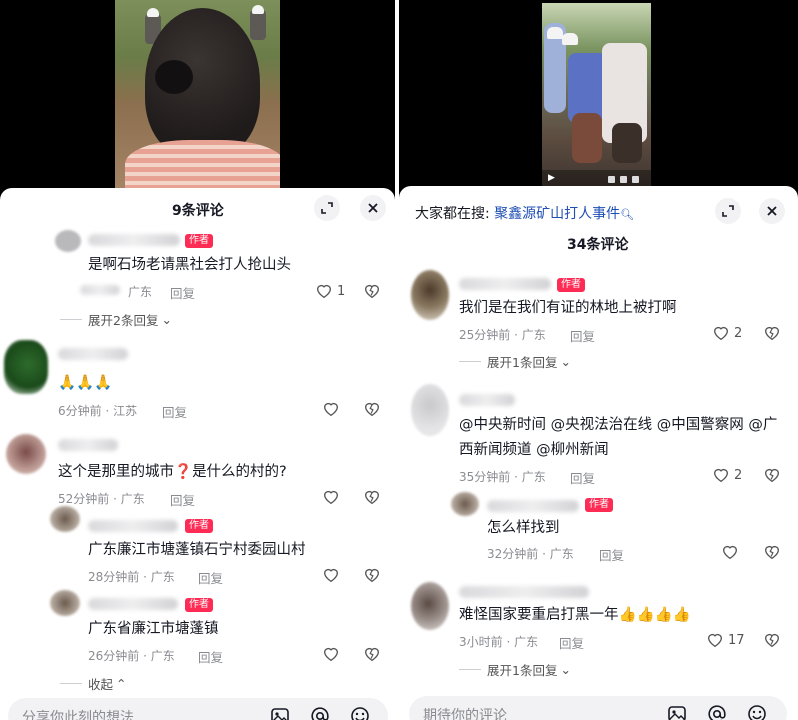 The width and height of the screenshot is (798, 720). I want to click on expand-replies-button: 展开2条回复 ⌄, so click(116, 319).